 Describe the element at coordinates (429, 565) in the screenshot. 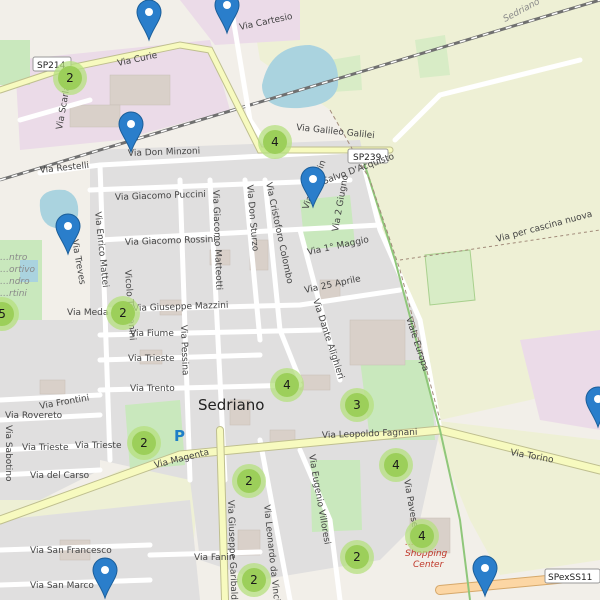

I see `svg-text: Center` at that location.